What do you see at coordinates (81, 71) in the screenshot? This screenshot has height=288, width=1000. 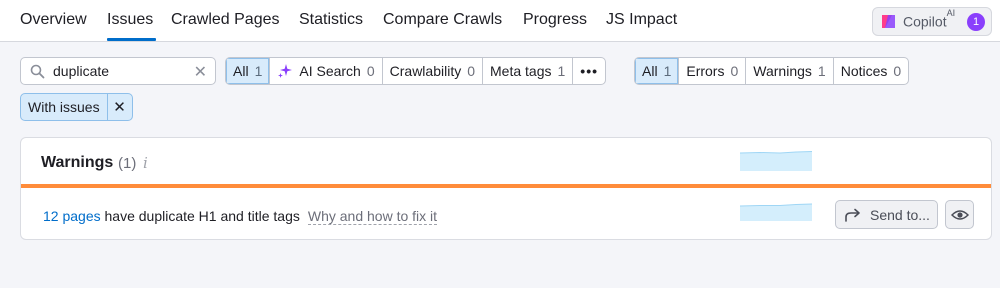 I see `search-input-value: duplicate` at bounding box center [81, 71].